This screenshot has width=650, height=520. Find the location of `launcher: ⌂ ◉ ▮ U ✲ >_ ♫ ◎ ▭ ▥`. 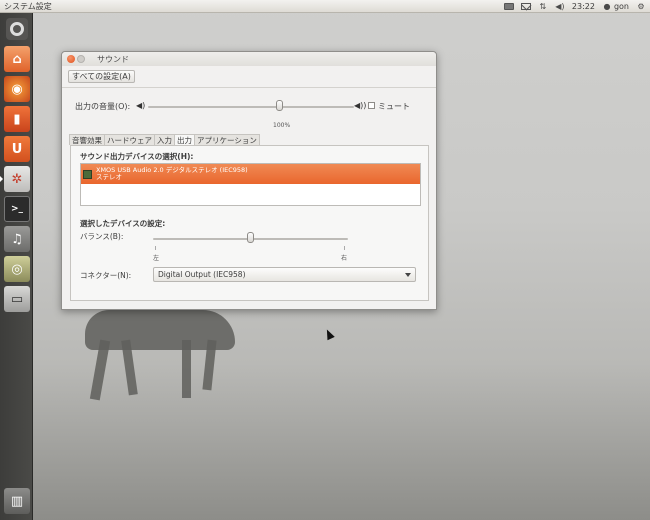

launcher: ⌂ ◉ ▮ U ✲ >_ ♫ ◎ ▭ ▥ is located at coordinates (16, 266).